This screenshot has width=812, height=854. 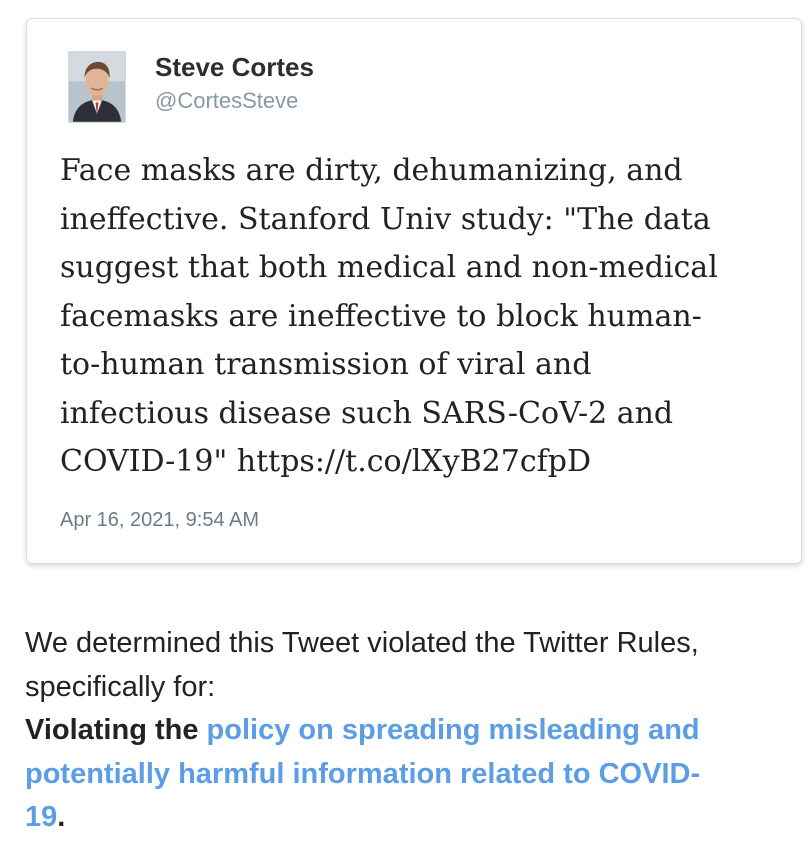 I want to click on tweet-text-line: to-human transmission of viral and, so click(x=326, y=364).